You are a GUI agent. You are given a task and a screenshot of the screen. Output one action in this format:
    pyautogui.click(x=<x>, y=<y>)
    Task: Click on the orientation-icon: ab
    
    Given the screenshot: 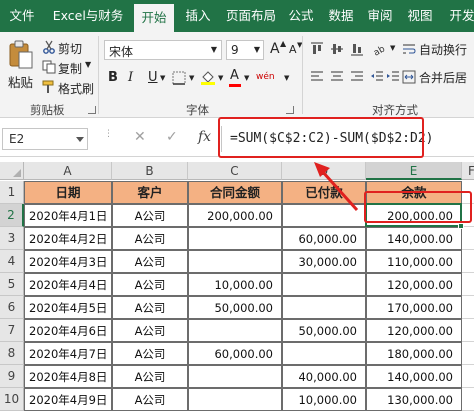 What is the action you would take?
    pyautogui.click(x=380, y=49)
    